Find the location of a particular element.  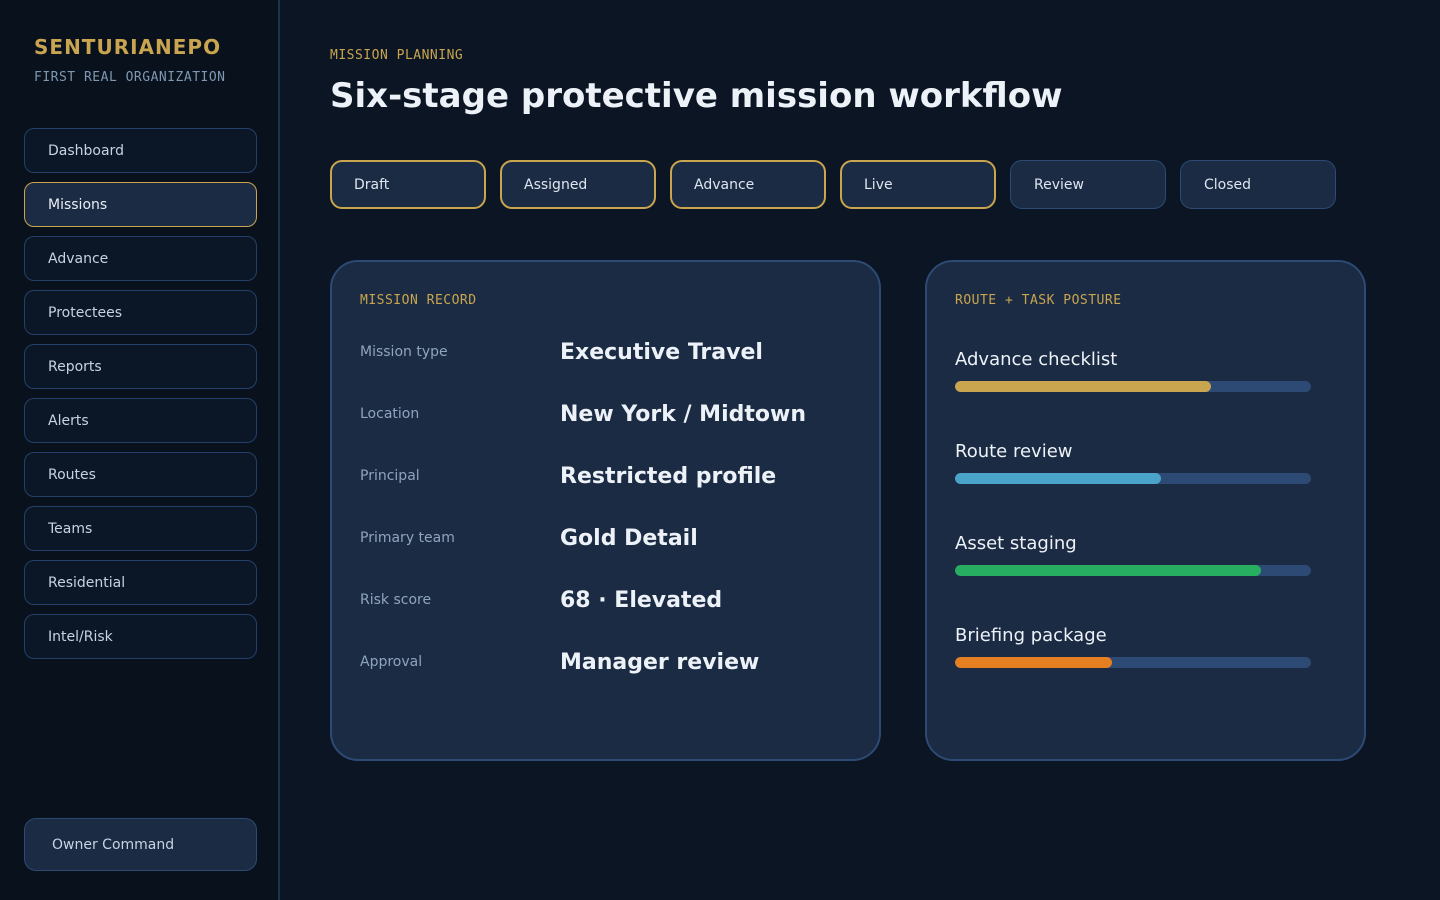

page-title: Six-stage protective mission workflow is located at coordinates (696, 96).